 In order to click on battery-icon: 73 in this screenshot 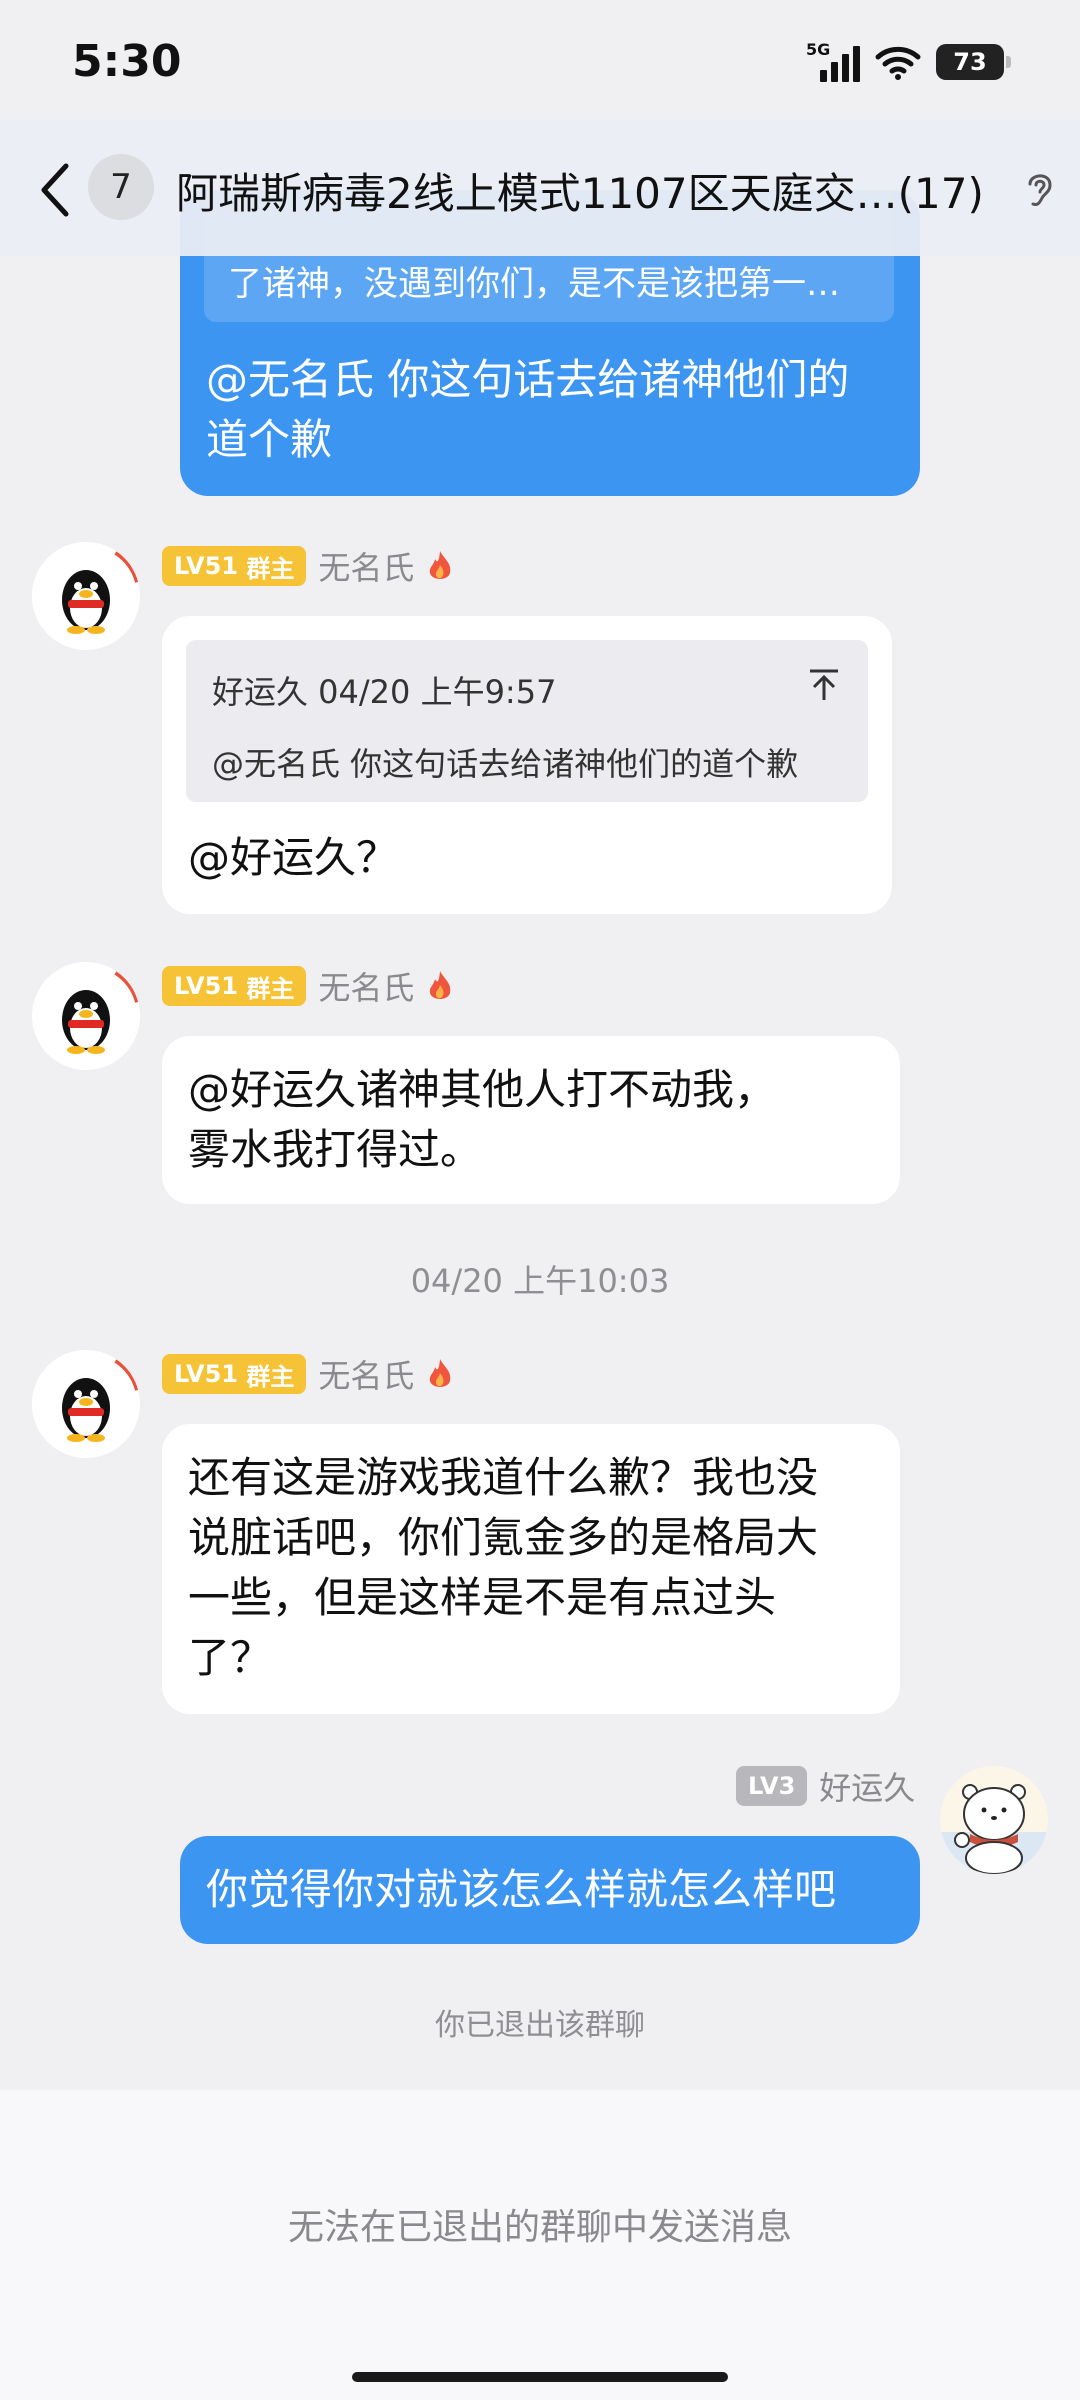, I will do `click(973, 62)`.